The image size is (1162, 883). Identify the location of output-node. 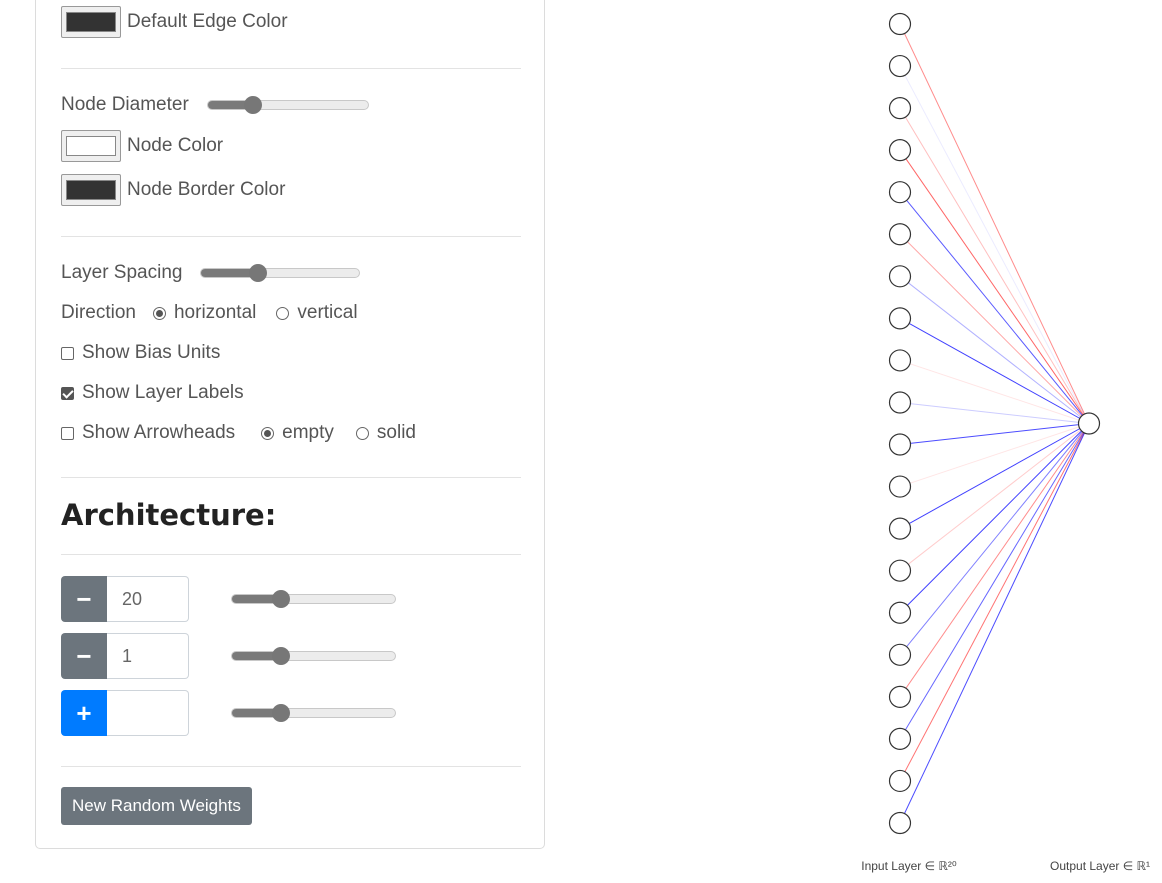
(1089, 423).